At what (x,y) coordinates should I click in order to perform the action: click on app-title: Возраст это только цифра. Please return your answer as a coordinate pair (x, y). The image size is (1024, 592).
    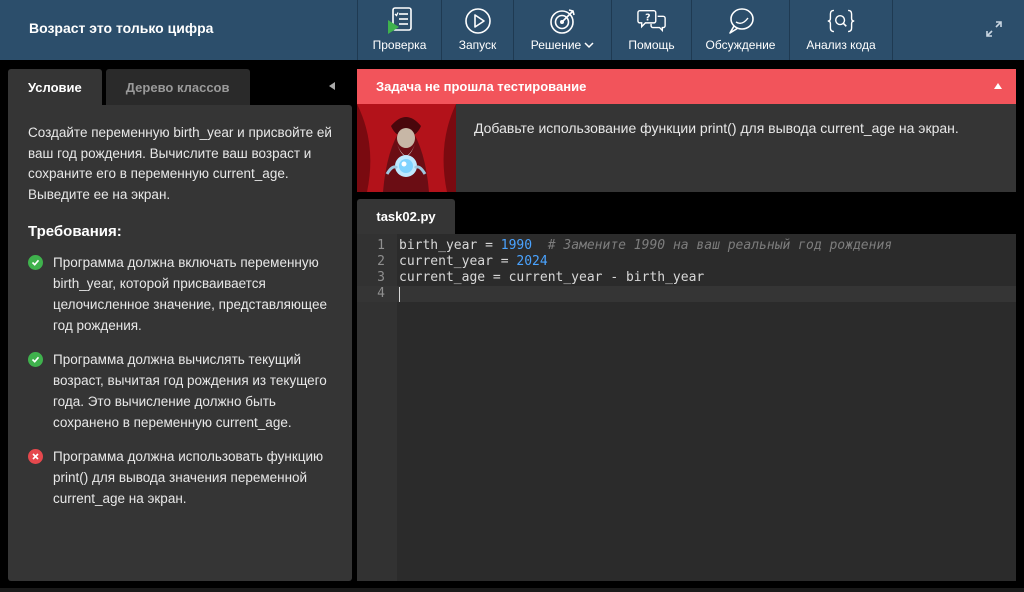
    Looking at the image, I should click on (121, 28).